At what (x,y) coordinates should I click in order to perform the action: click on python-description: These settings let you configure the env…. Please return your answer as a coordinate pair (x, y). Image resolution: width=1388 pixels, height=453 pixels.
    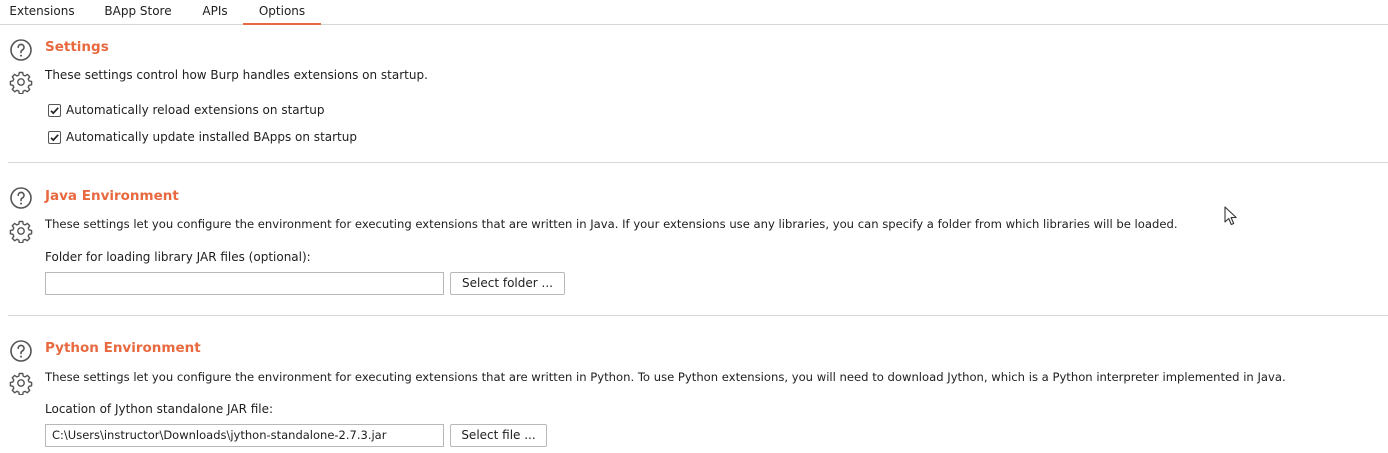
    Looking at the image, I should click on (665, 377).